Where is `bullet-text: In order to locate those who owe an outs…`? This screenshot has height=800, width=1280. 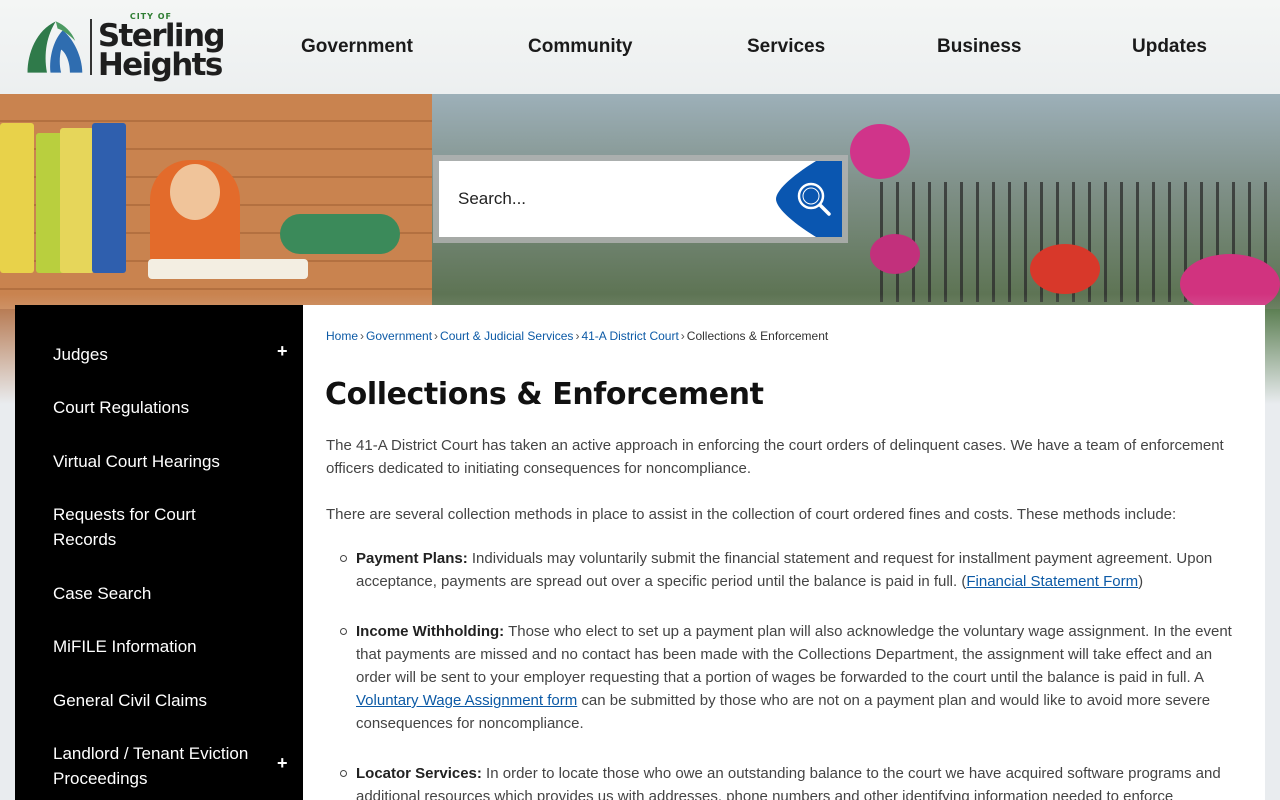
bullet-text: In order to locate those who owe an outs… is located at coordinates (788, 782).